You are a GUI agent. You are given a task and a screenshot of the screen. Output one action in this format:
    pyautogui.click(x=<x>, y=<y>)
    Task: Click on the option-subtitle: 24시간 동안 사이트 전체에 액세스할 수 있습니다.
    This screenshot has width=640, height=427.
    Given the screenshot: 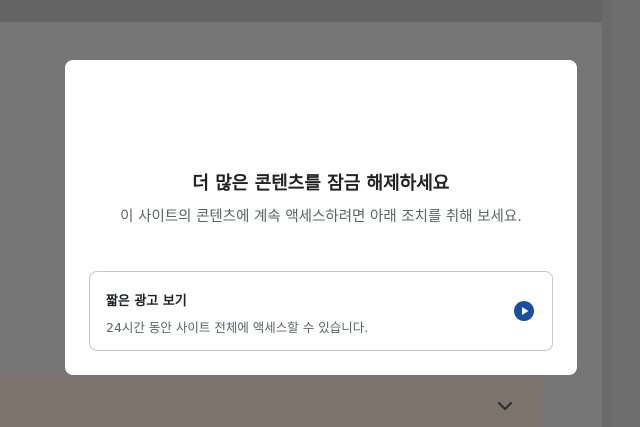 What is the action you would take?
    pyautogui.click(x=237, y=327)
    